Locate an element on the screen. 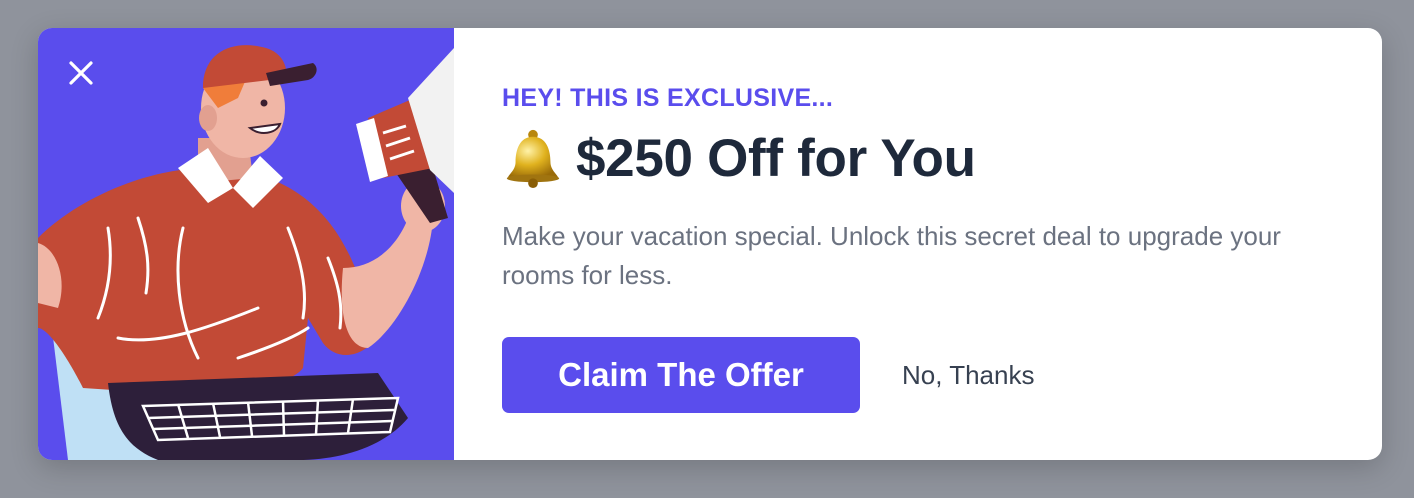 This screenshot has width=1414, height=498. offer-headline: $250 Off for You is located at coordinates (918, 158).